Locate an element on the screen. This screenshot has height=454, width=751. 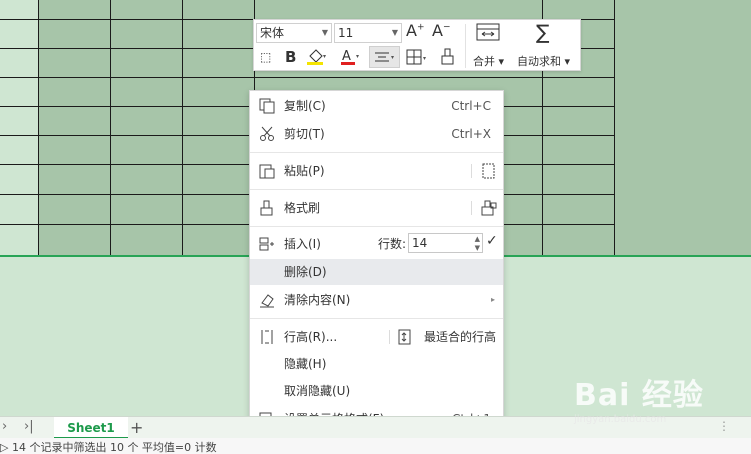
menu-item-hide: 隐藏(H) is located at coordinates (376, 364).